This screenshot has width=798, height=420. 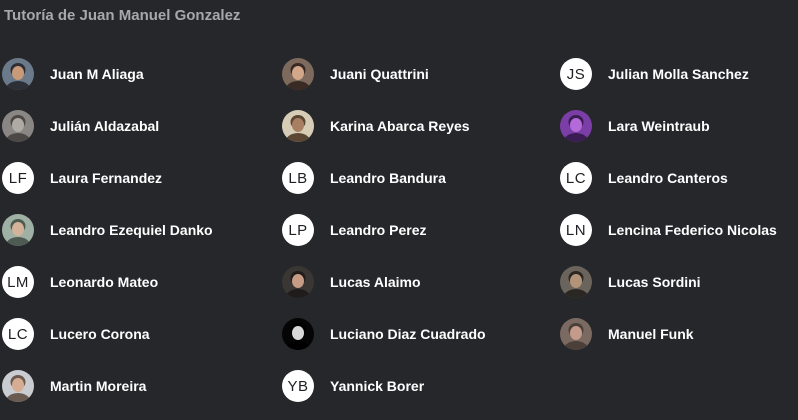 I want to click on member-item: LC Leandro Canteros, so click(x=678, y=178).